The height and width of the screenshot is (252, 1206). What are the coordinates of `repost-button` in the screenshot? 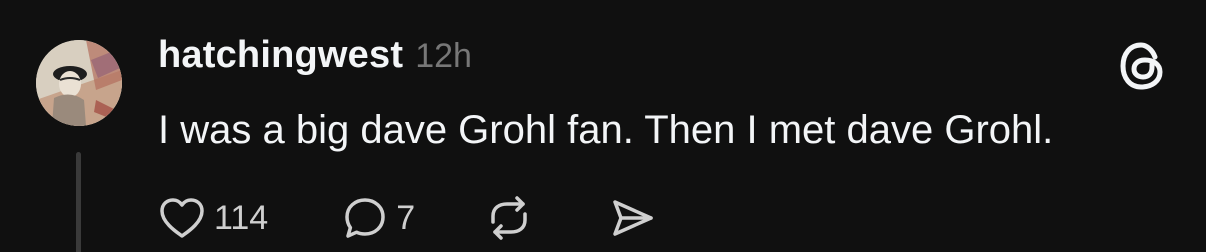 It's located at (509, 218).